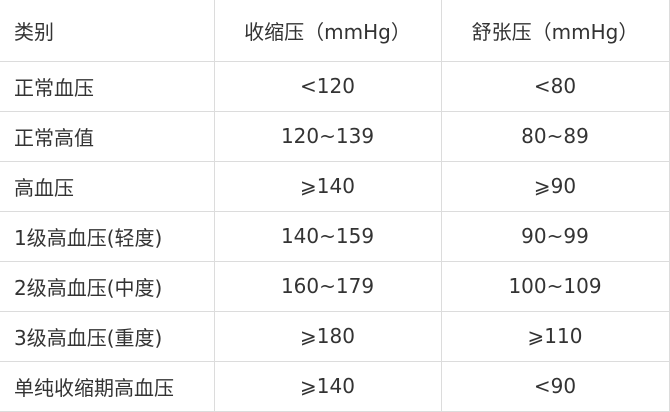 This screenshot has width=670, height=412. Describe the element at coordinates (107, 186) in the screenshot. I see `category-cell: 高血压` at that location.